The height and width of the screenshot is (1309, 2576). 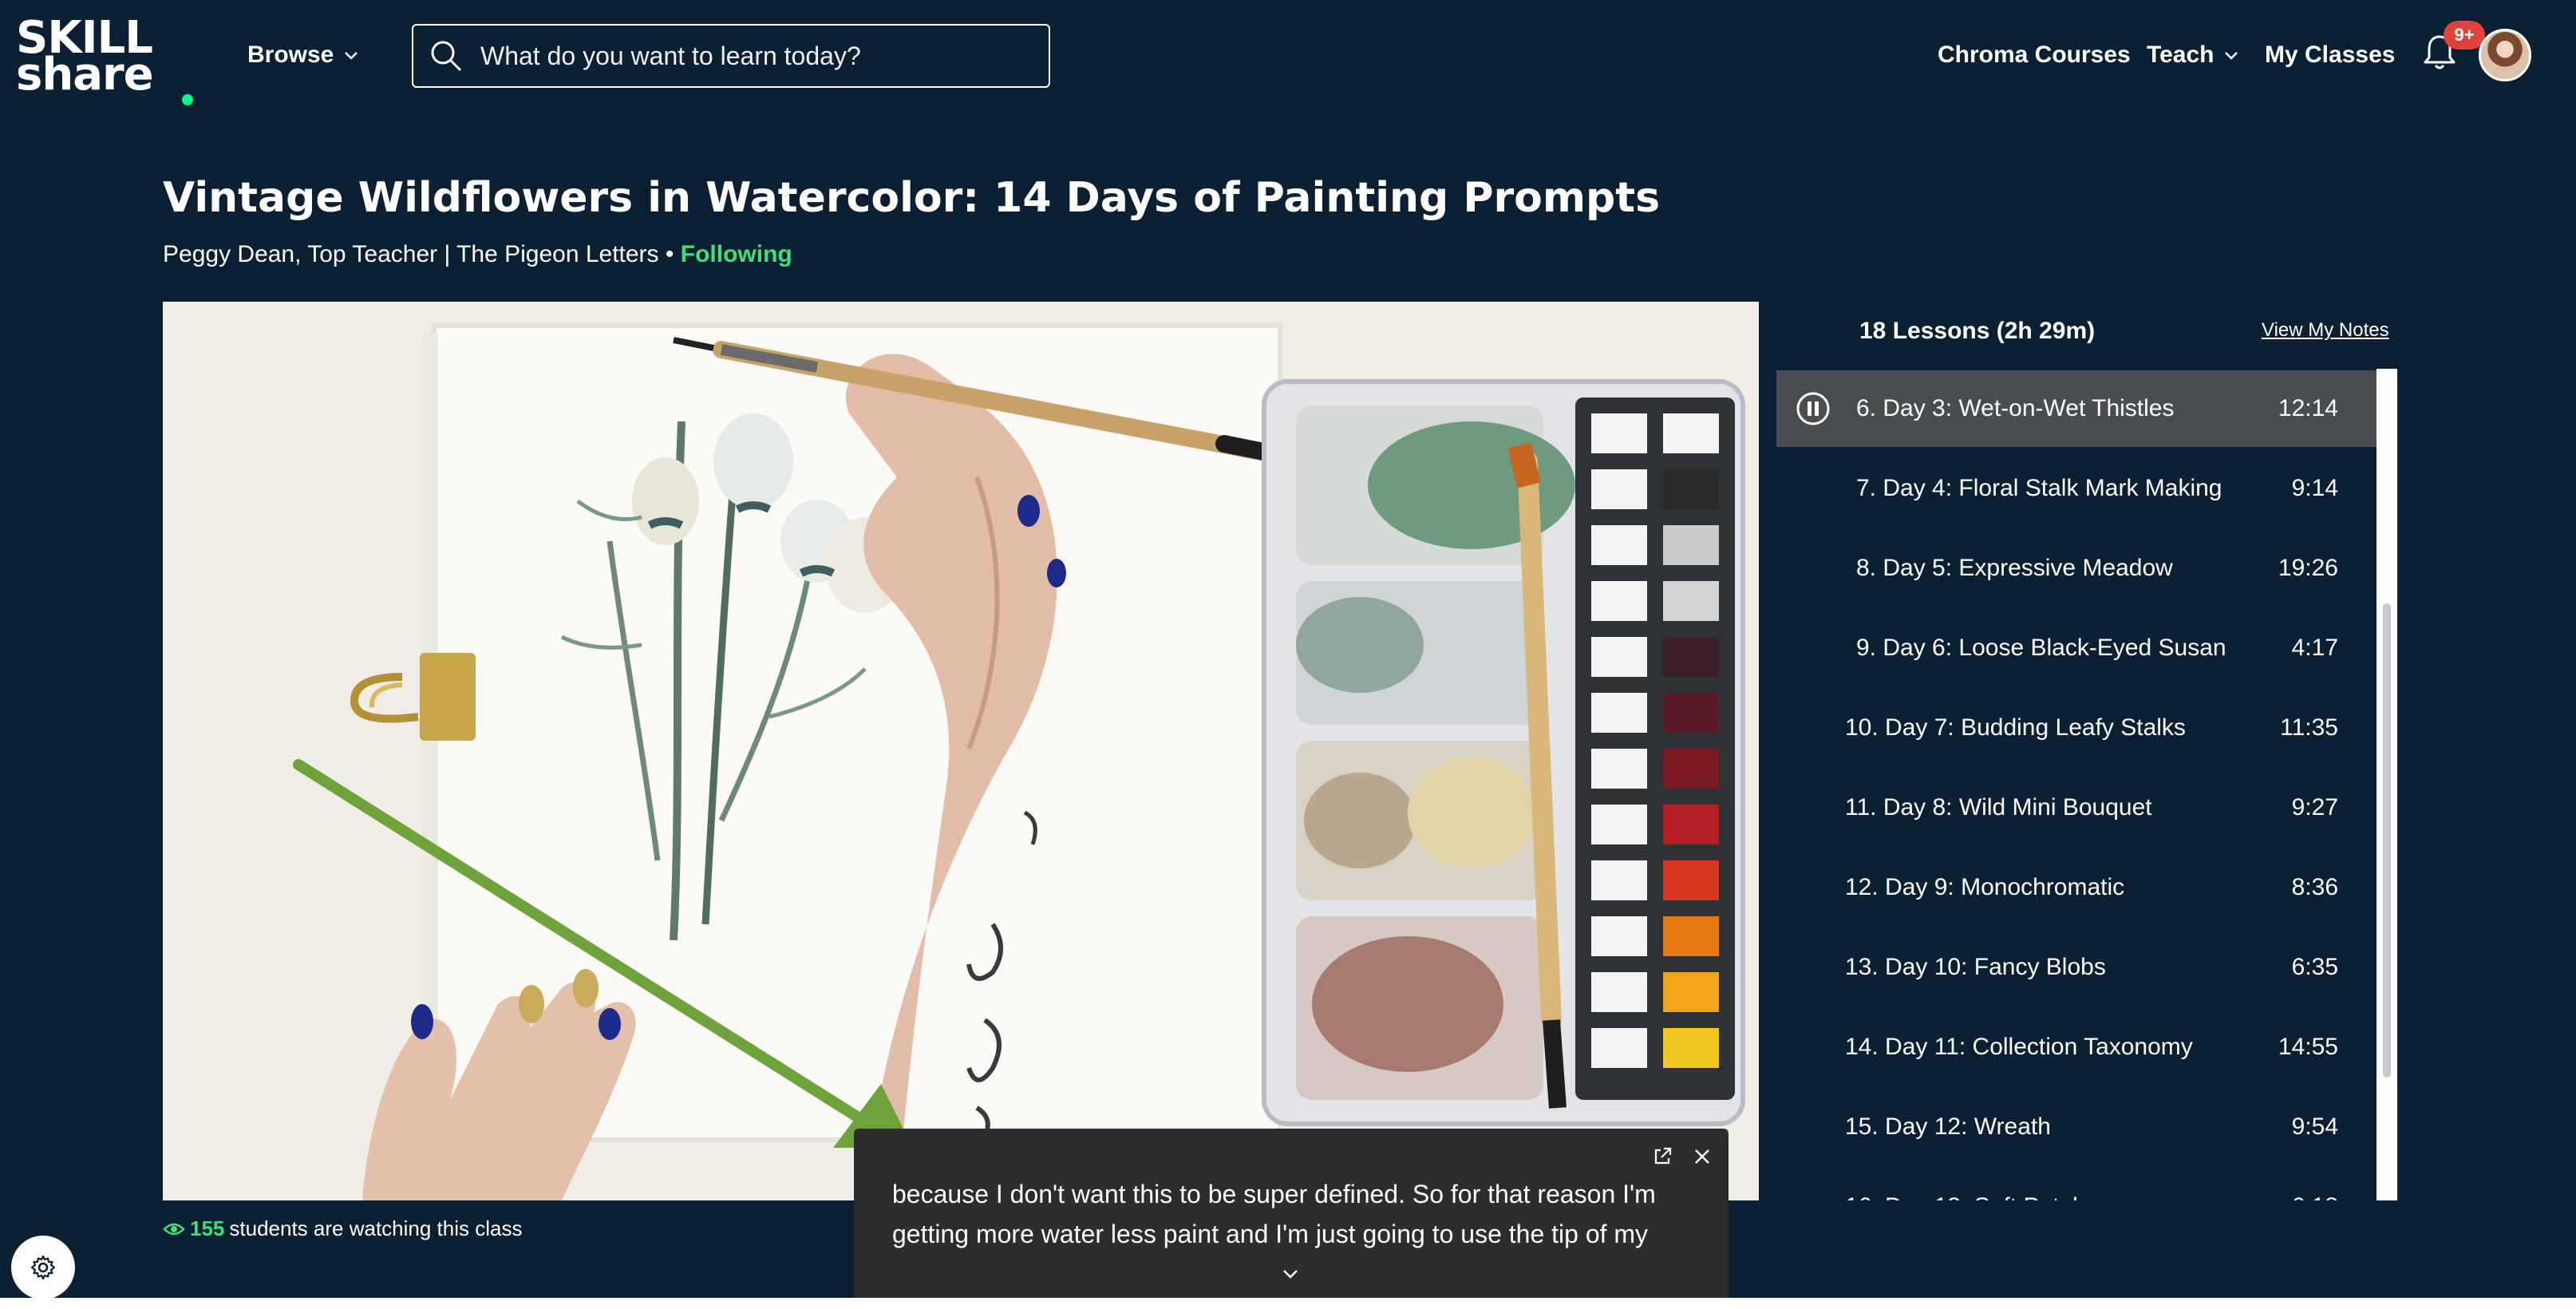 I want to click on view-notes-link: View My Notes, so click(x=2325, y=331).